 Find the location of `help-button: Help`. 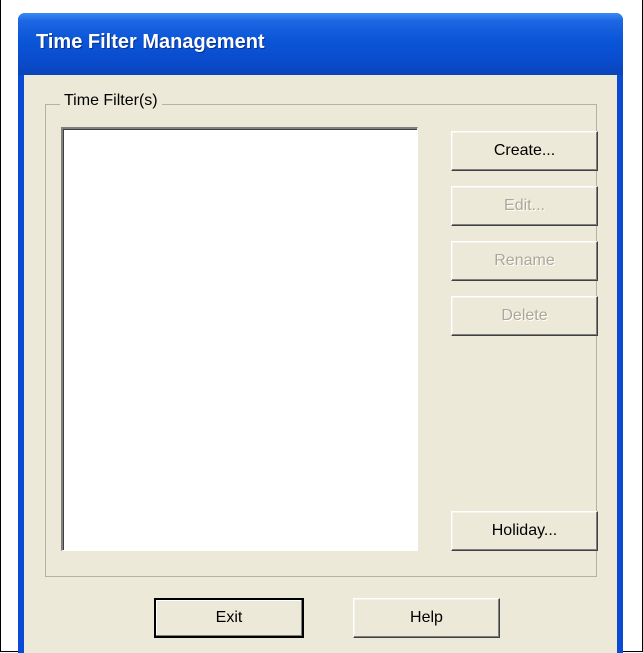

help-button: Help is located at coordinates (426, 618).